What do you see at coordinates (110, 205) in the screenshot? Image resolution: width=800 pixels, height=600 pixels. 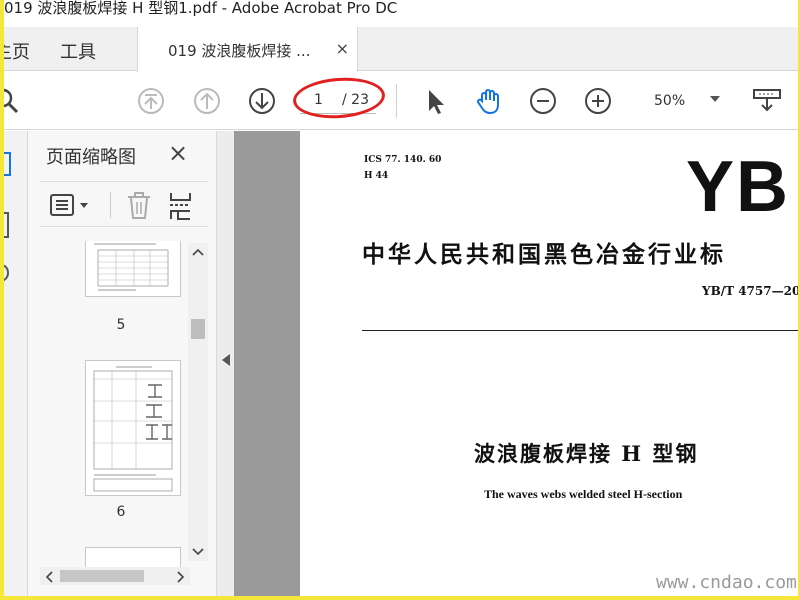 I see `panel-divider` at bounding box center [110, 205].